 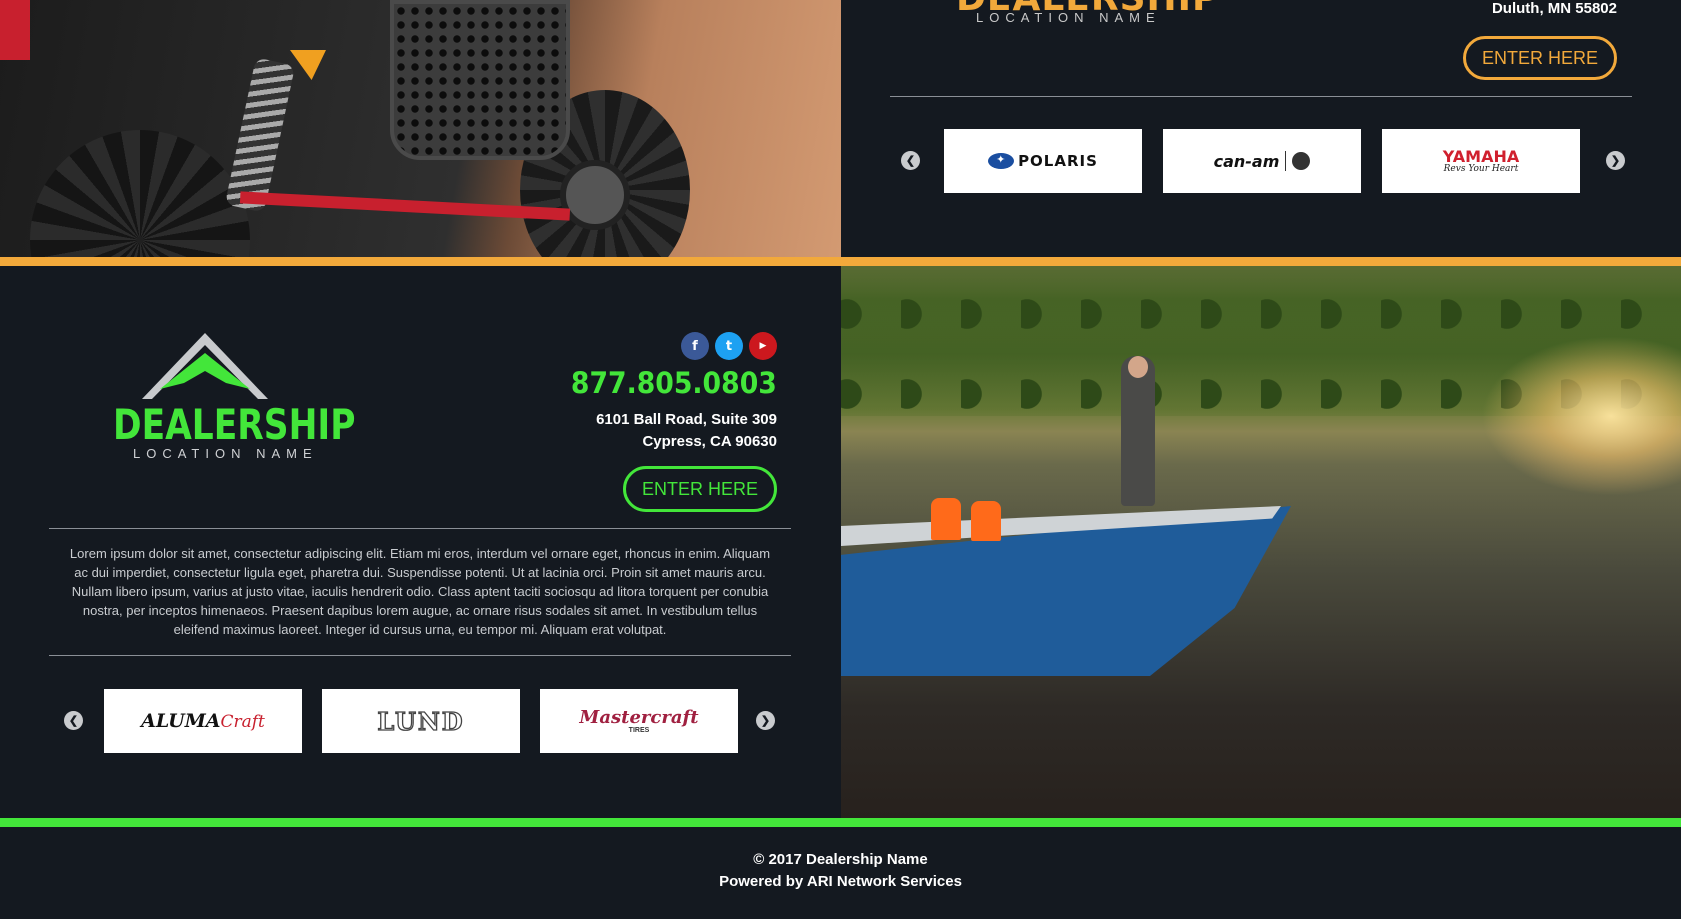 I want to click on green-divider-band, so click(x=840, y=822).